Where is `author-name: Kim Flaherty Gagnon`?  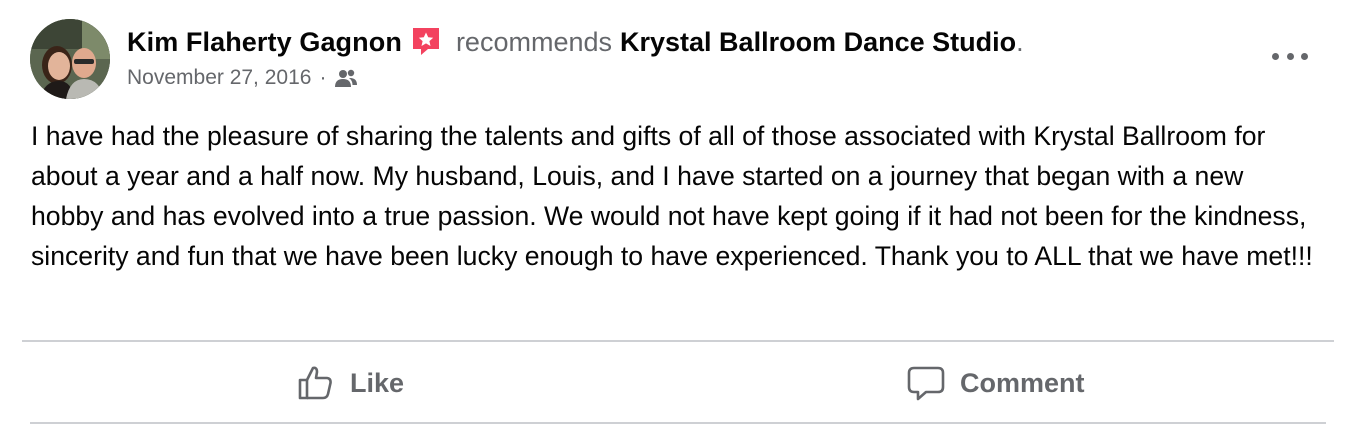 author-name: Kim Flaherty Gagnon is located at coordinates (264, 42).